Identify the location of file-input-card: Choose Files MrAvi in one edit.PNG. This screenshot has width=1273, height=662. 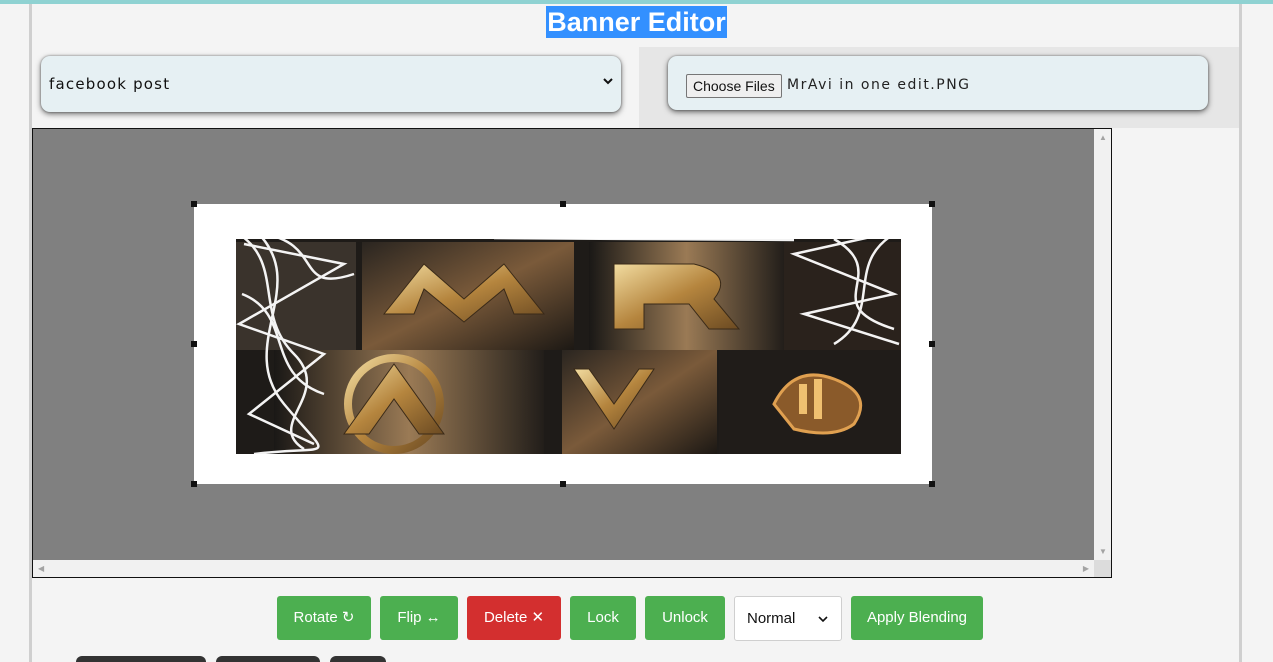
(938, 83).